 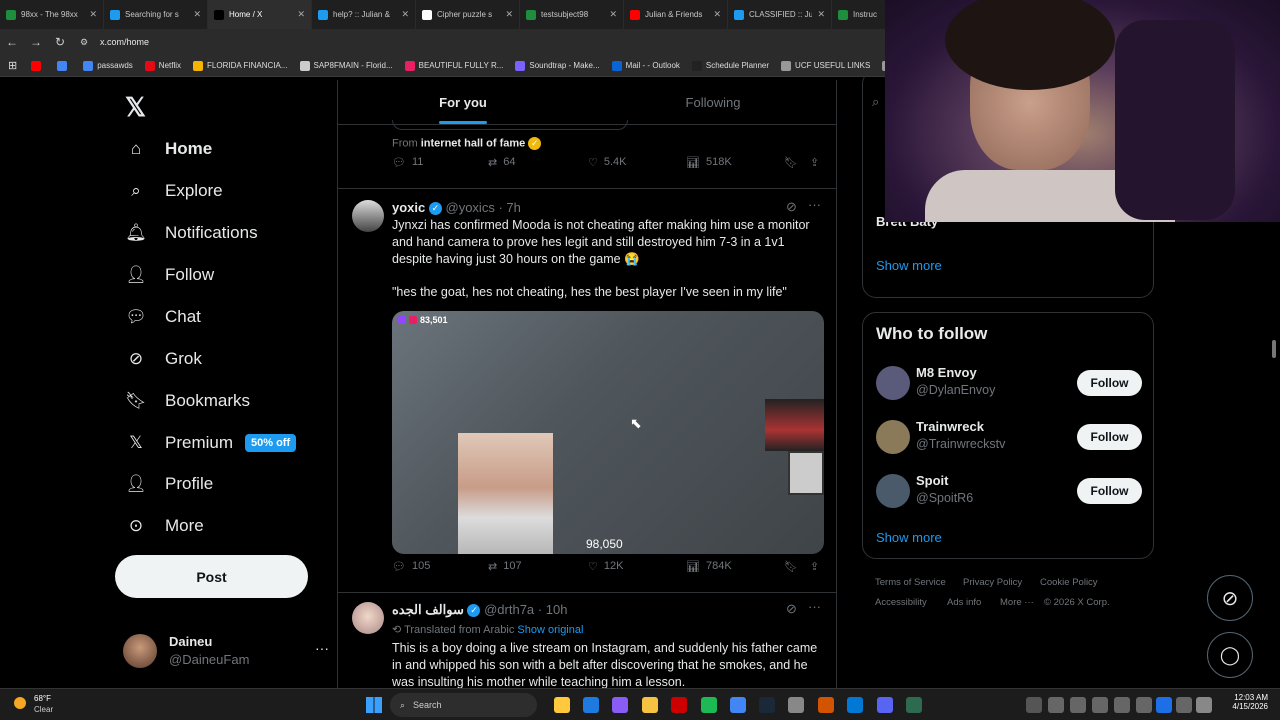 I want to click on bluetooth-icon, so click(x=1164, y=705).